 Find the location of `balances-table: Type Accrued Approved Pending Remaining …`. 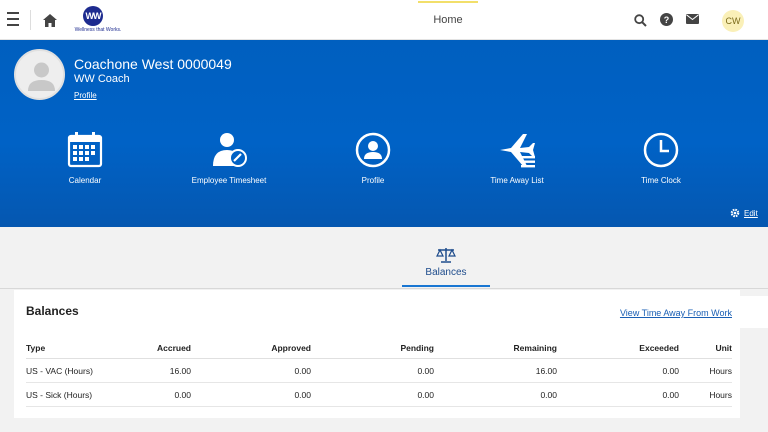

balances-table: Type Accrued Approved Pending Remaining … is located at coordinates (379, 372).